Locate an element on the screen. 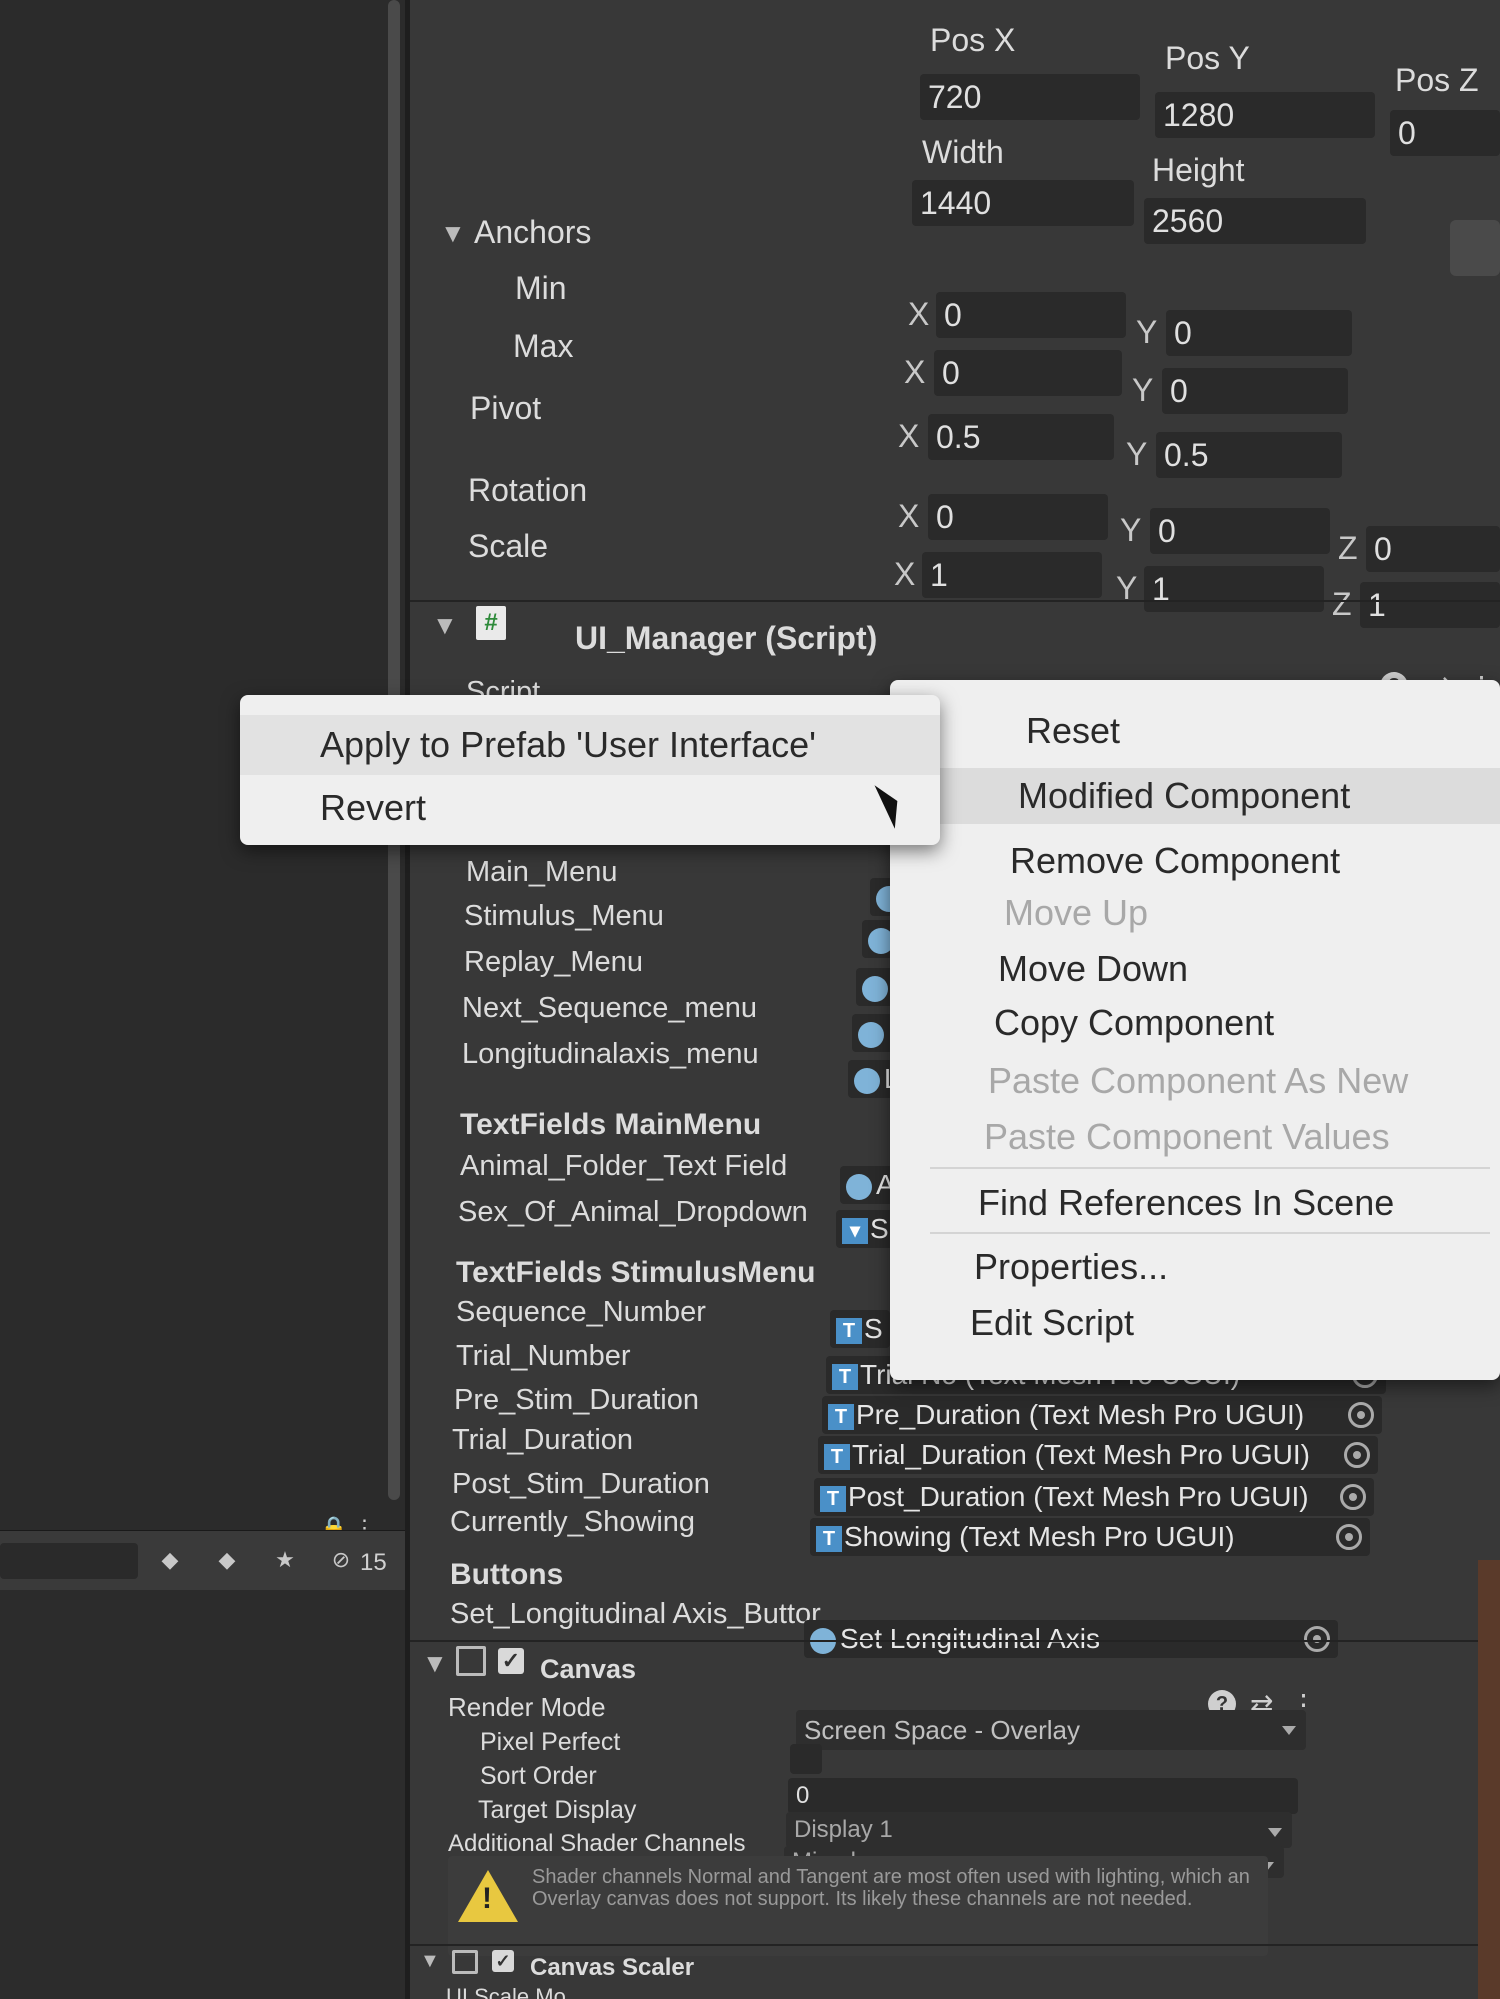  pivot-label: Pivot is located at coordinates (506, 408).